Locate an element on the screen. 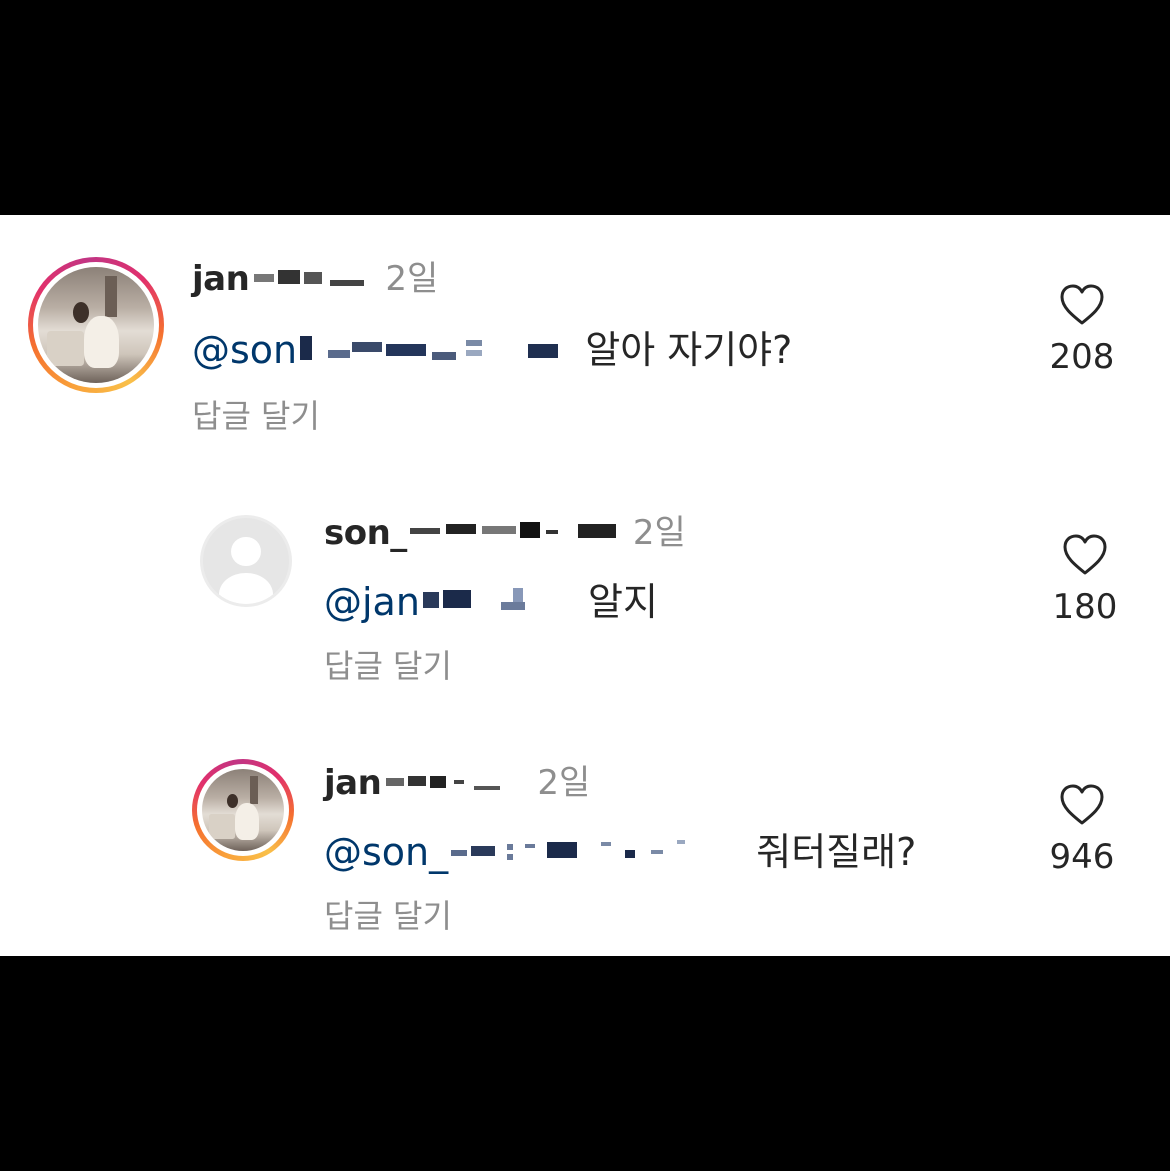  like-control: 946 is located at coordinates (1082, 830).